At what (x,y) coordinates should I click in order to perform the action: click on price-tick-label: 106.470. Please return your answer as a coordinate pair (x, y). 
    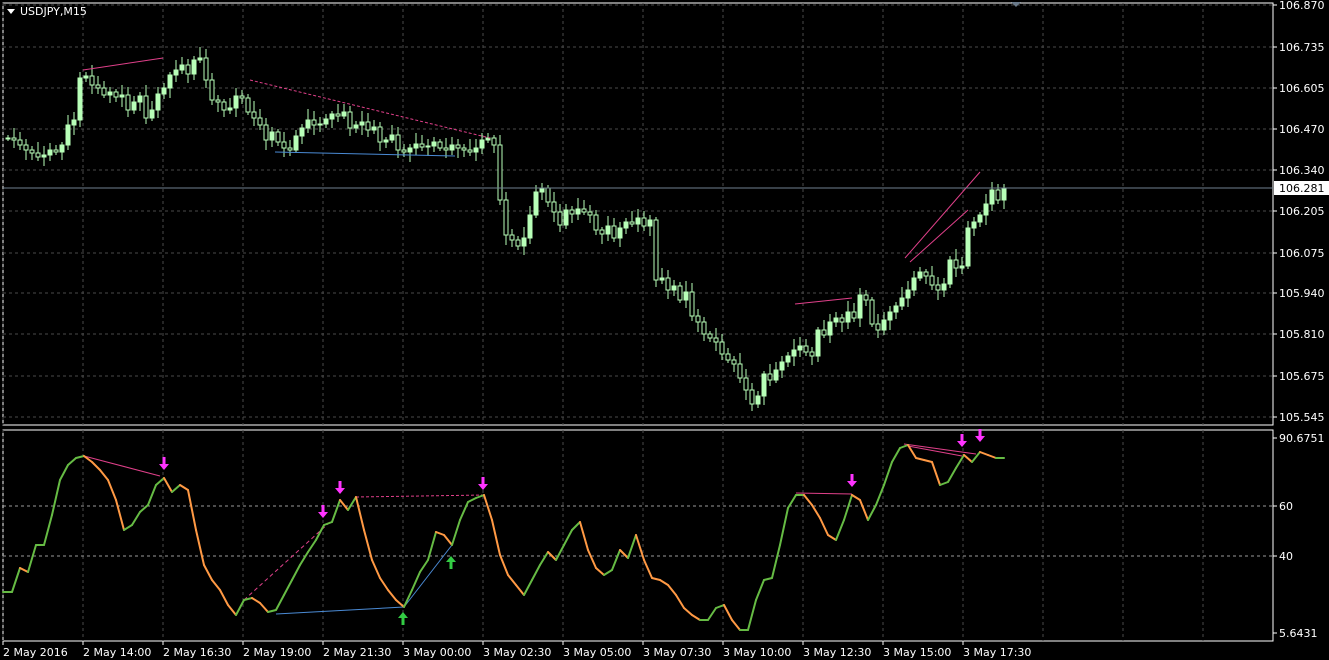
    Looking at the image, I should click on (1302, 129).